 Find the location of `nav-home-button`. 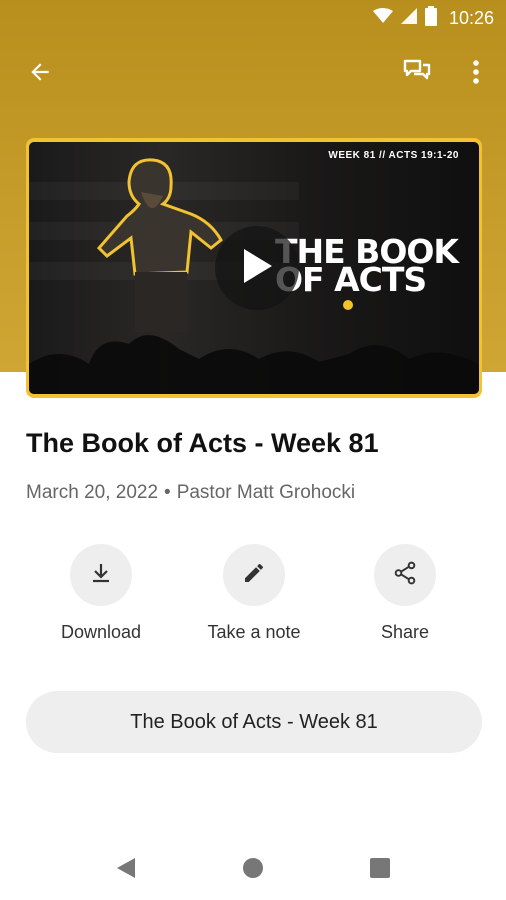

nav-home-button is located at coordinates (253, 870).